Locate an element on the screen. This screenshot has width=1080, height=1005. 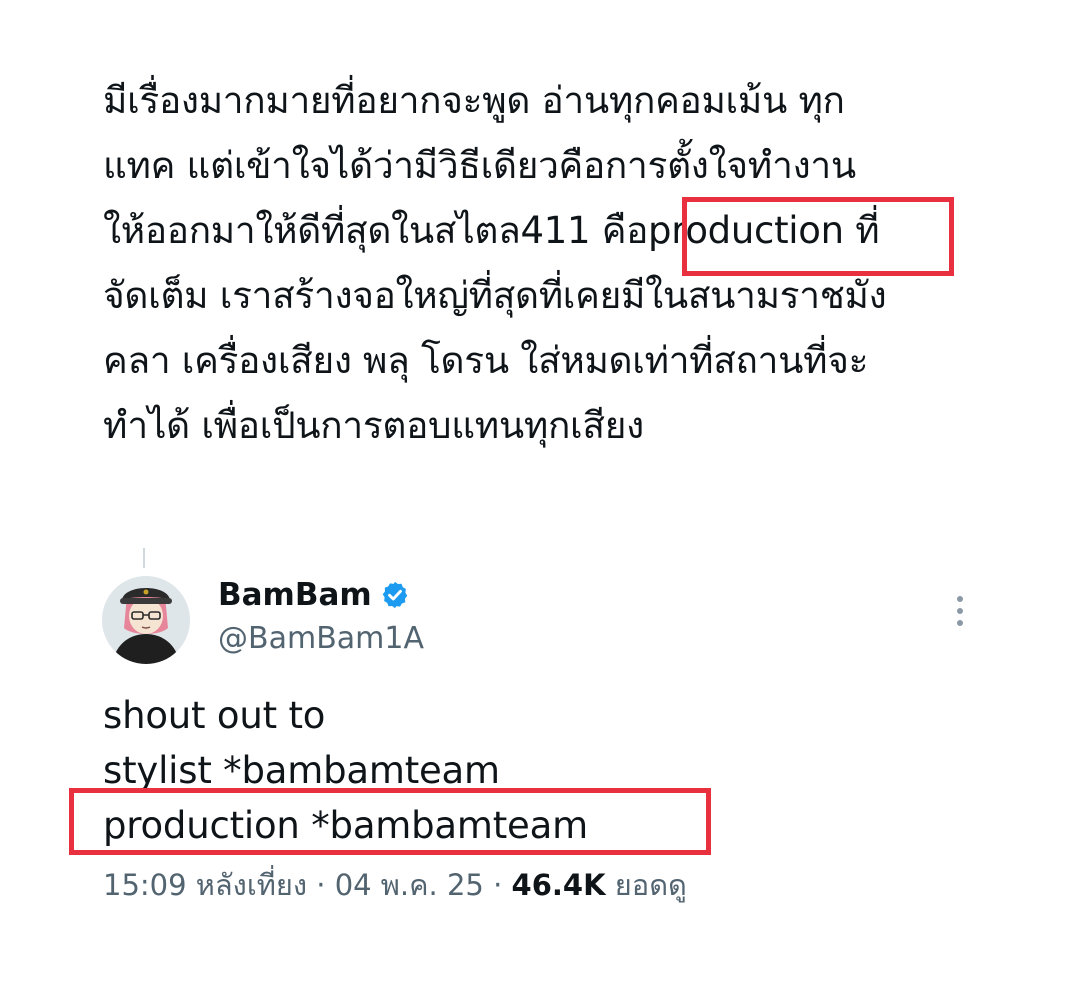
views-count: 46.4K is located at coordinates (559, 885).